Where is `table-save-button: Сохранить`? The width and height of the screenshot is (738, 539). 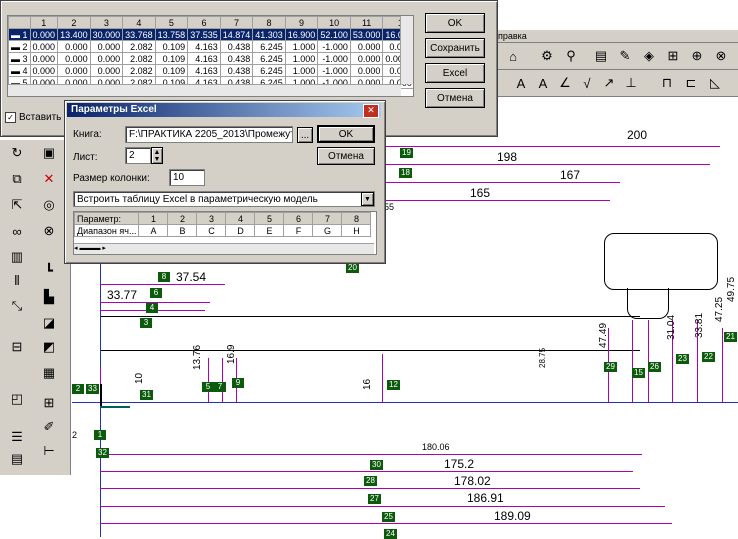
table-save-button: Сохранить is located at coordinates (455, 48).